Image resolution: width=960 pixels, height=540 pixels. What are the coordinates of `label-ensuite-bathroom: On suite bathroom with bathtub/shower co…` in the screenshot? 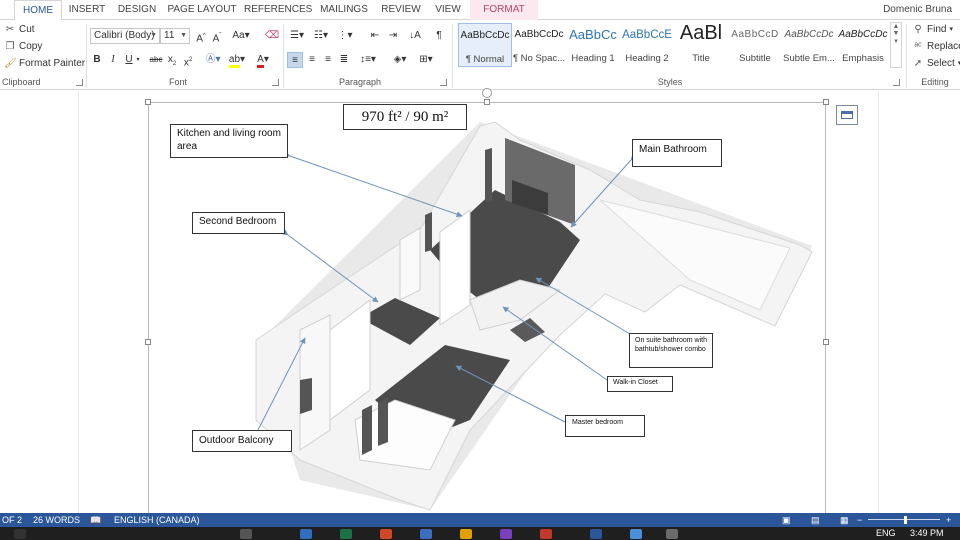 It's located at (671, 350).